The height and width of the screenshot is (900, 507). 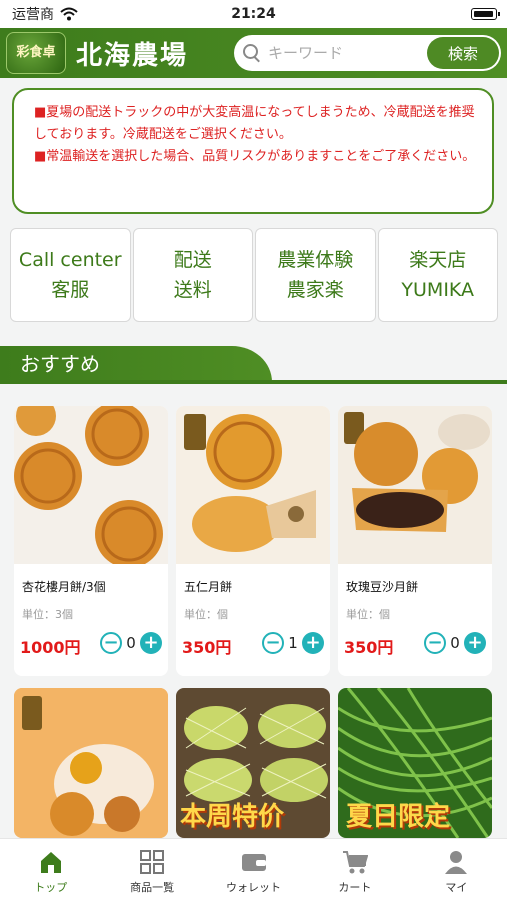 I want to click on section-header: おすすめ, so click(x=253, y=366).